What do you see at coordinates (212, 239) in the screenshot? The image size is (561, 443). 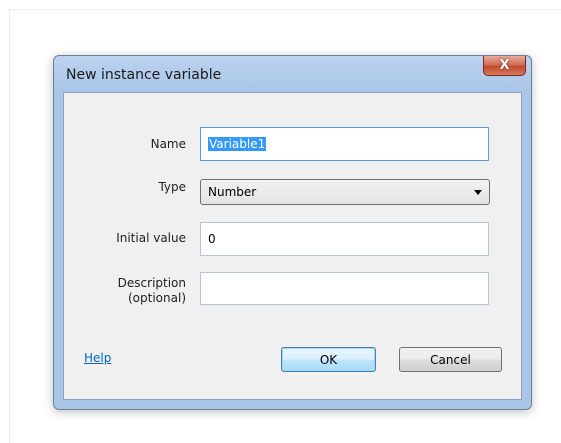 I see `initial-value-text: 0` at bounding box center [212, 239].